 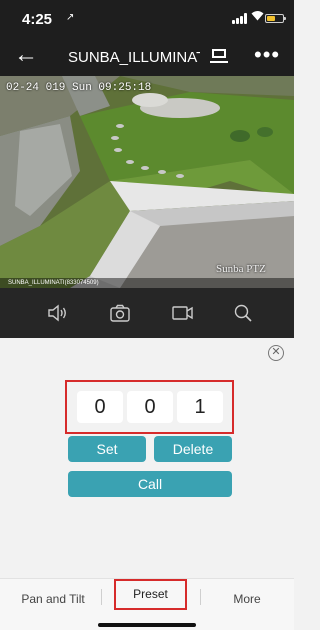 What do you see at coordinates (100, 407) in the screenshot?
I see `preset-digit-1: 0` at bounding box center [100, 407].